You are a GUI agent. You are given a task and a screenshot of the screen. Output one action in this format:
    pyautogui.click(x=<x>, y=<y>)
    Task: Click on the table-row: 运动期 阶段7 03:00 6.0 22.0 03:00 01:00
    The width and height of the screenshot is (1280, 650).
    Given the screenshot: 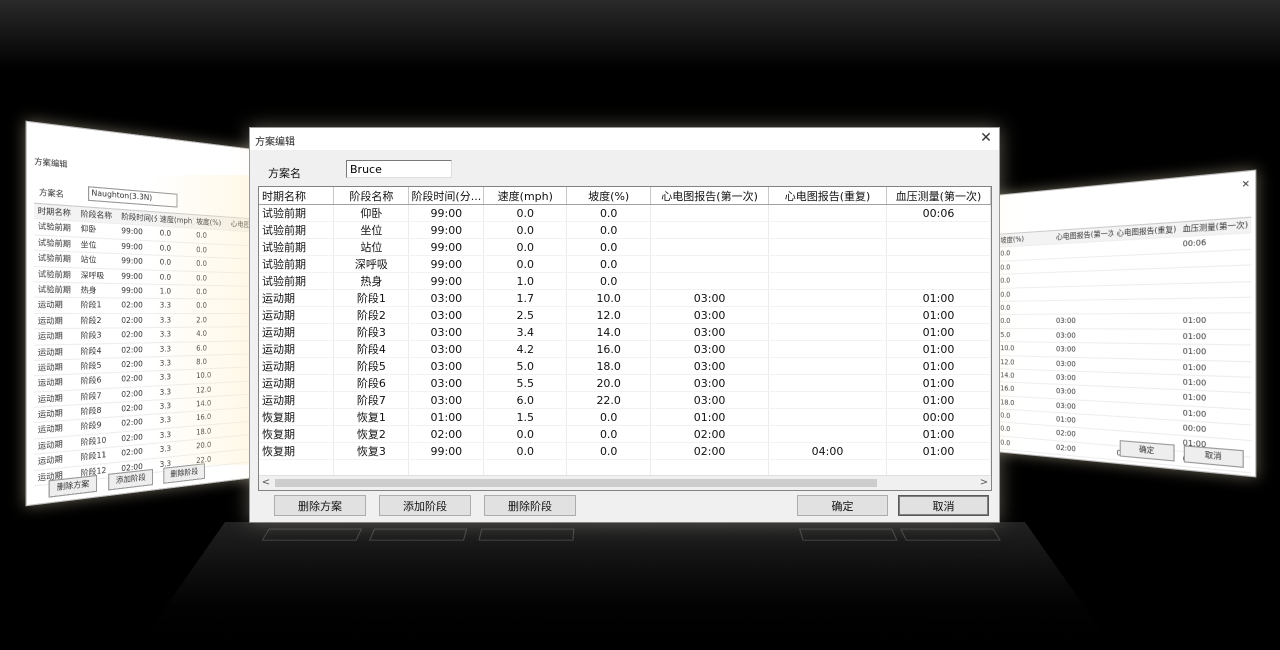 What is the action you would take?
    pyautogui.click(x=625, y=400)
    